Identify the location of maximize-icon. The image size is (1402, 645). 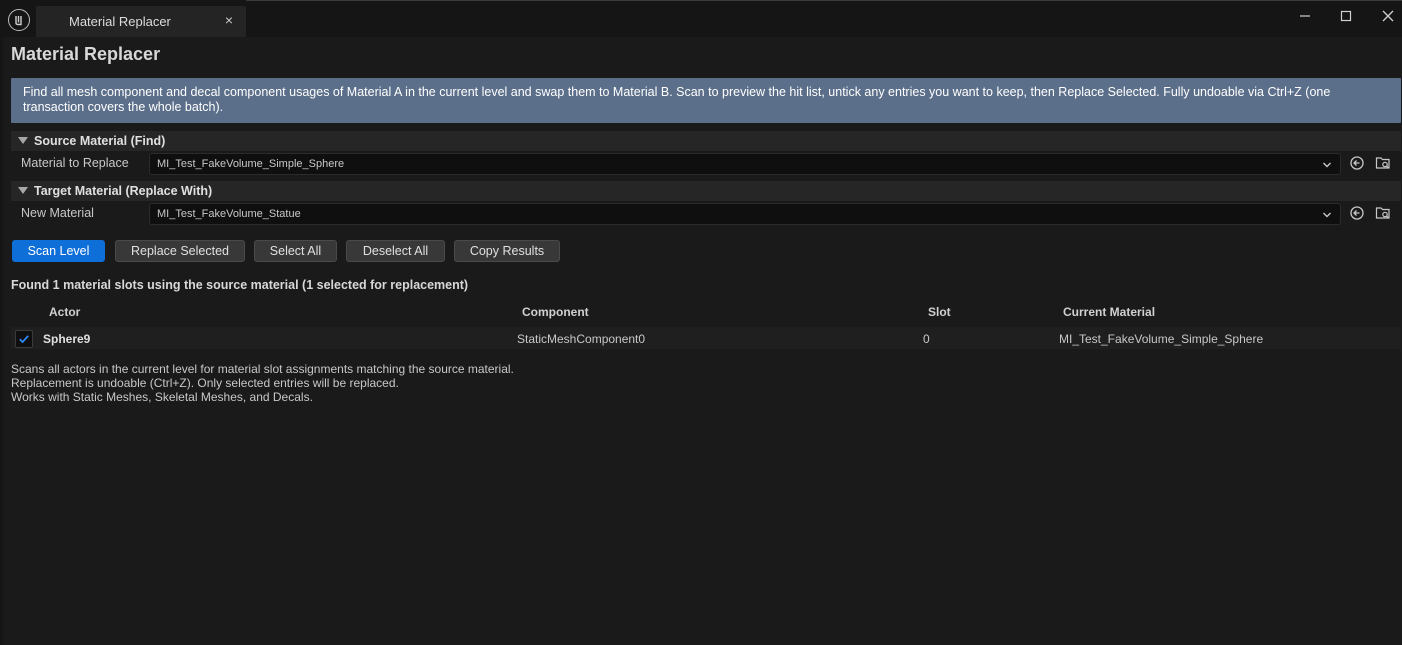
(1346, 16).